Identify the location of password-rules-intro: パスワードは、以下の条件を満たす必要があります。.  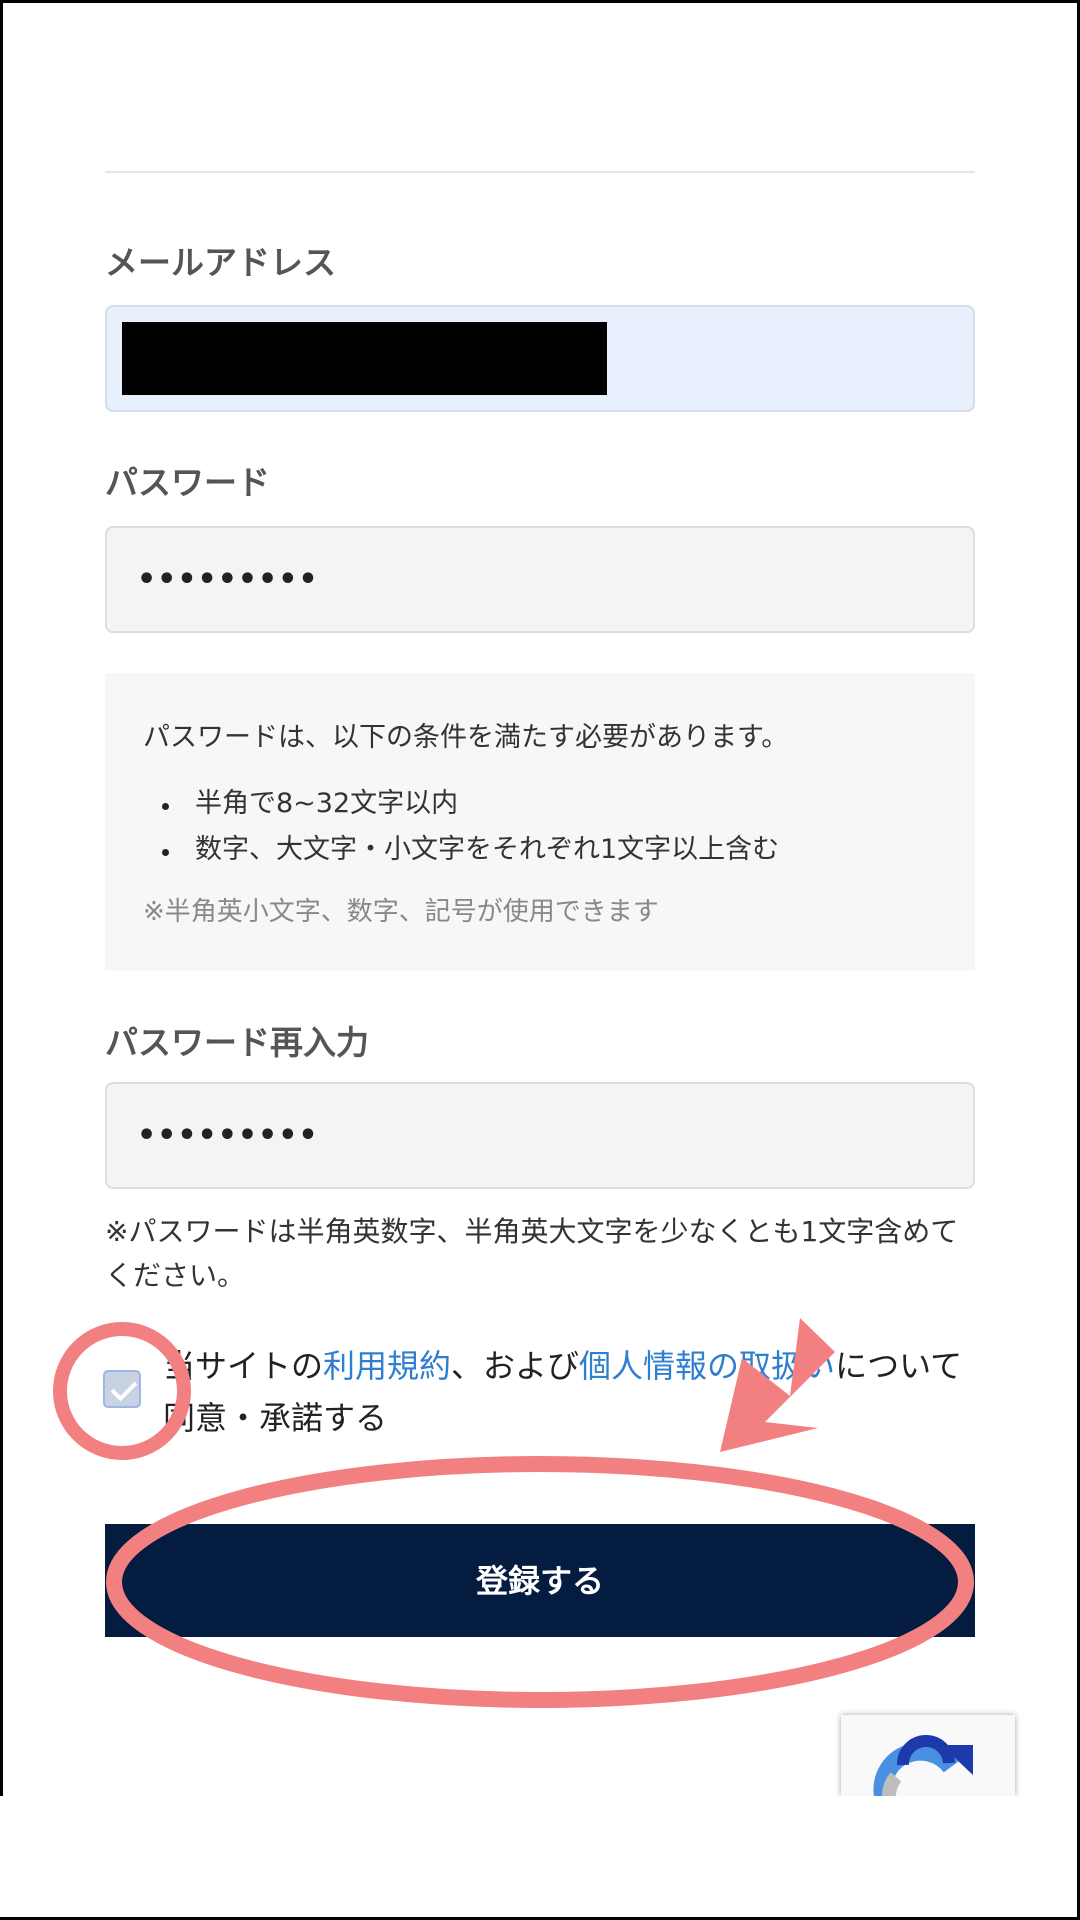
(466, 737).